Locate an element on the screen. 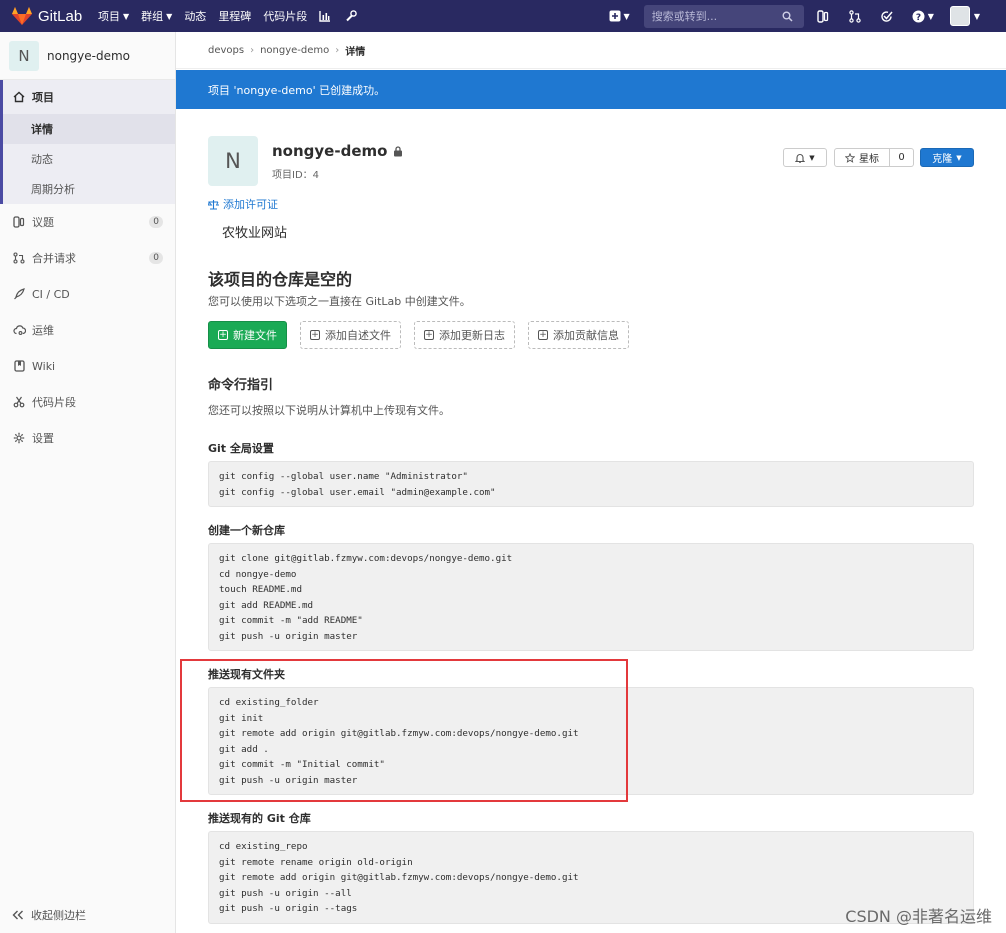 Image resolution: width=1006 pixels, height=933 pixels. nav-groups-label: 群组 is located at coordinates (152, 16).